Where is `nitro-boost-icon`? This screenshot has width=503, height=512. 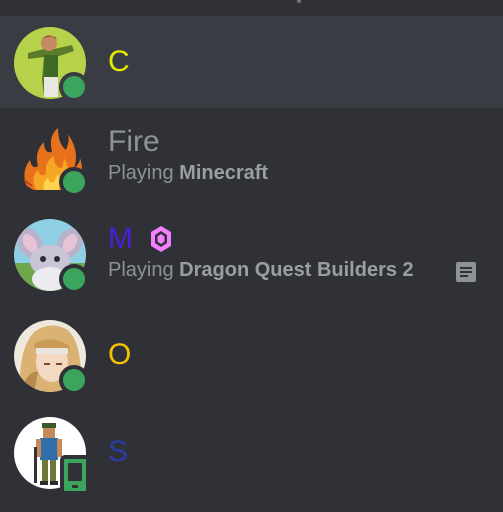
nitro-boost-icon is located at coordinates (161, 239).